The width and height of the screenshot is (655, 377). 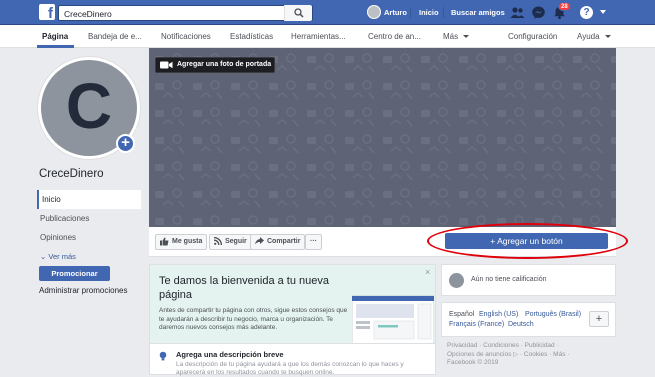 I want to click on tab-more: Más, so click(x=456, y=36).